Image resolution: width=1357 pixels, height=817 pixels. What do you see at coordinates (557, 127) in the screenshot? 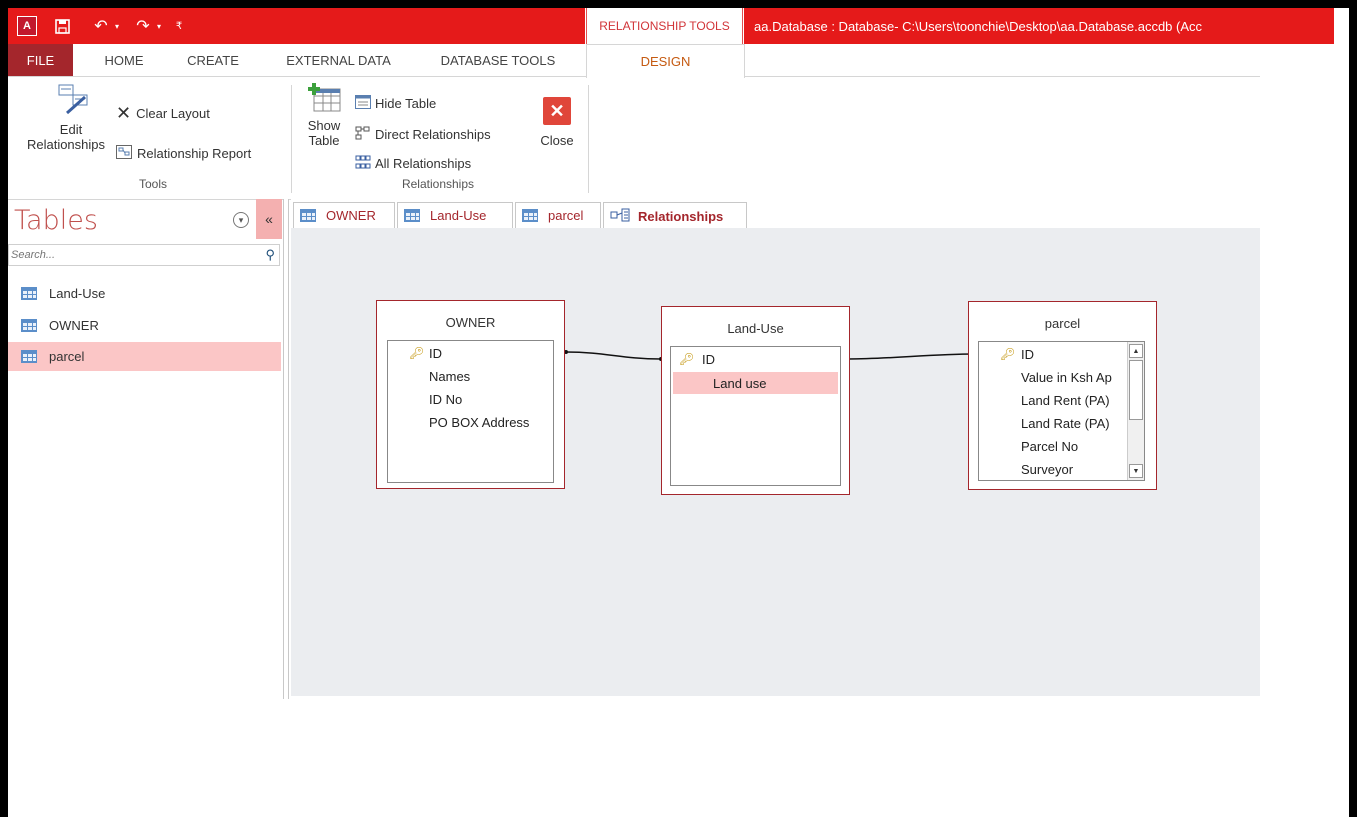
I see `close-relationships-button: ✕ Close` at bounding box center [557, 127].